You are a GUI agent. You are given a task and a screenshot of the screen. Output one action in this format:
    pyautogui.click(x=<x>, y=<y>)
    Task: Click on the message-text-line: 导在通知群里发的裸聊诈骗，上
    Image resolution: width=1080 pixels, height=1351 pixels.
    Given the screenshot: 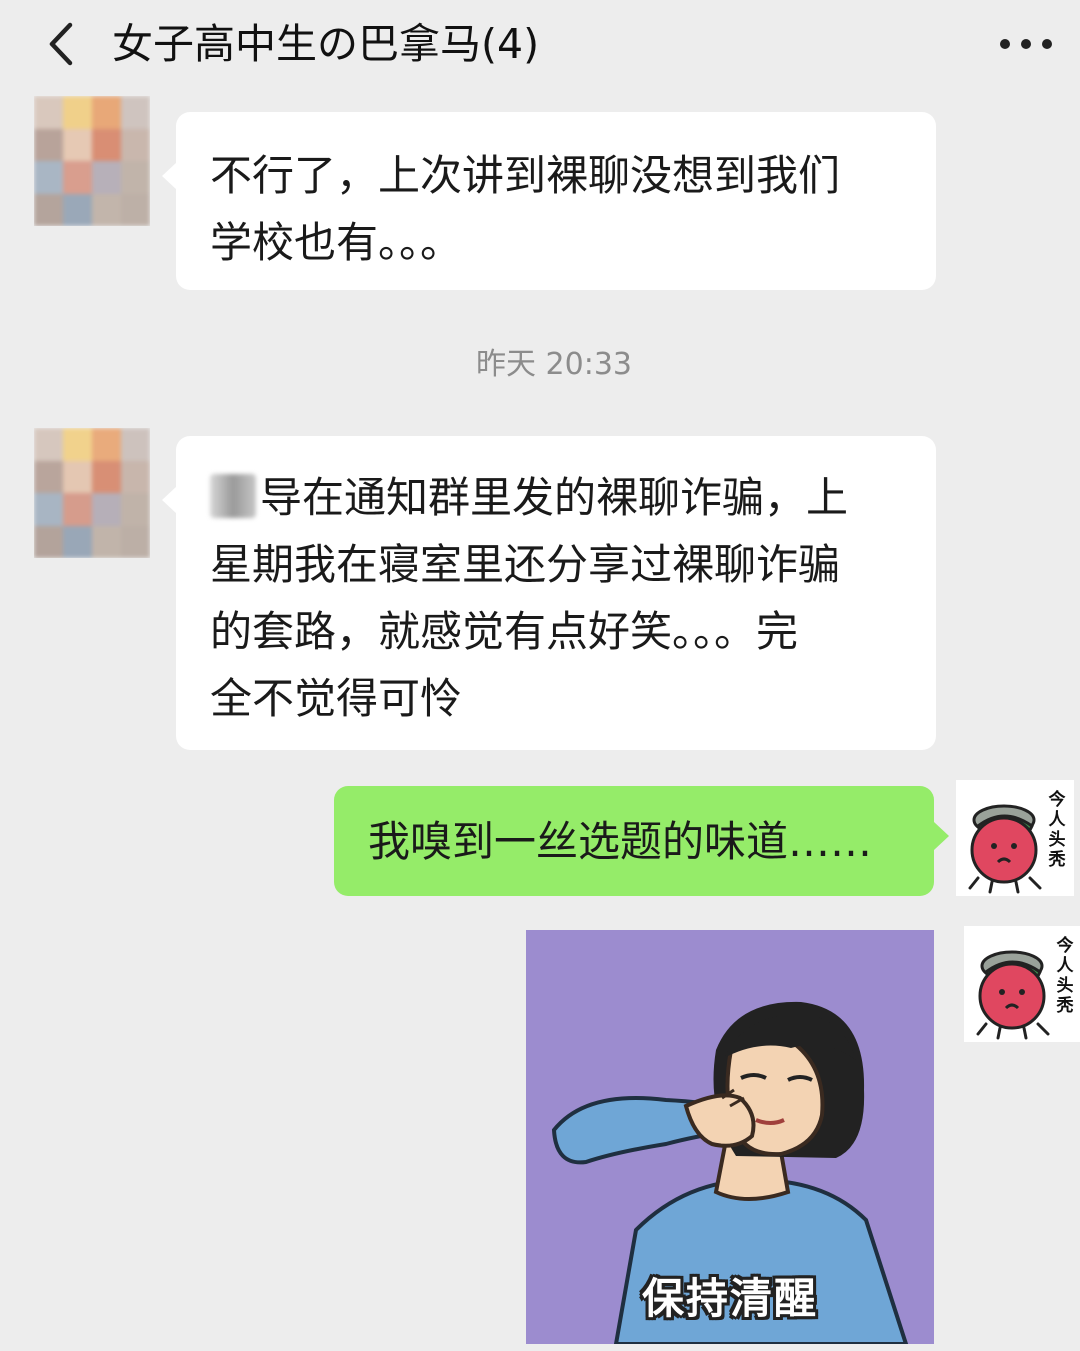 What is the action you would take?
    pyautogui.click(x=556, y=497)
    